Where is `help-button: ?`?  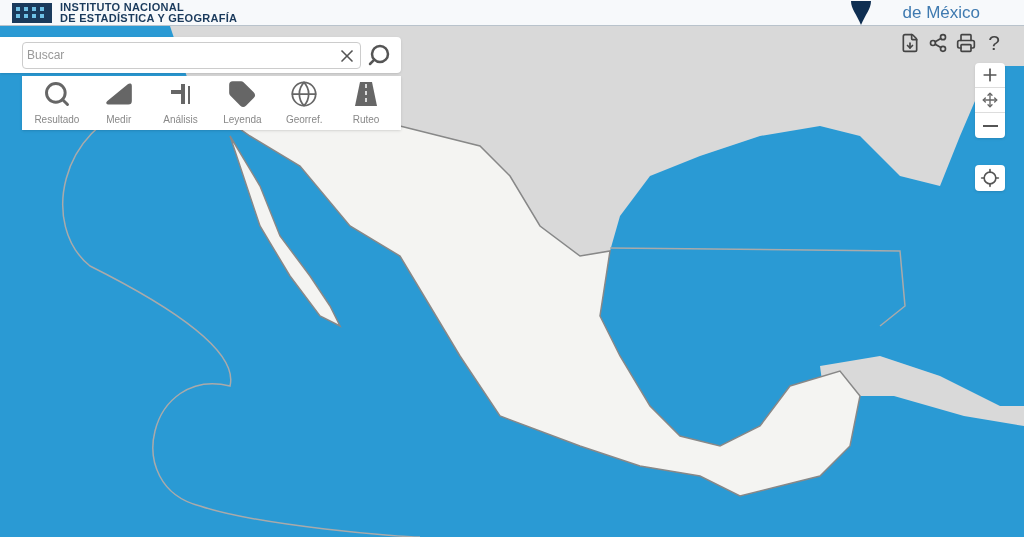
help-button: ? is located at coordinates (994, 42).